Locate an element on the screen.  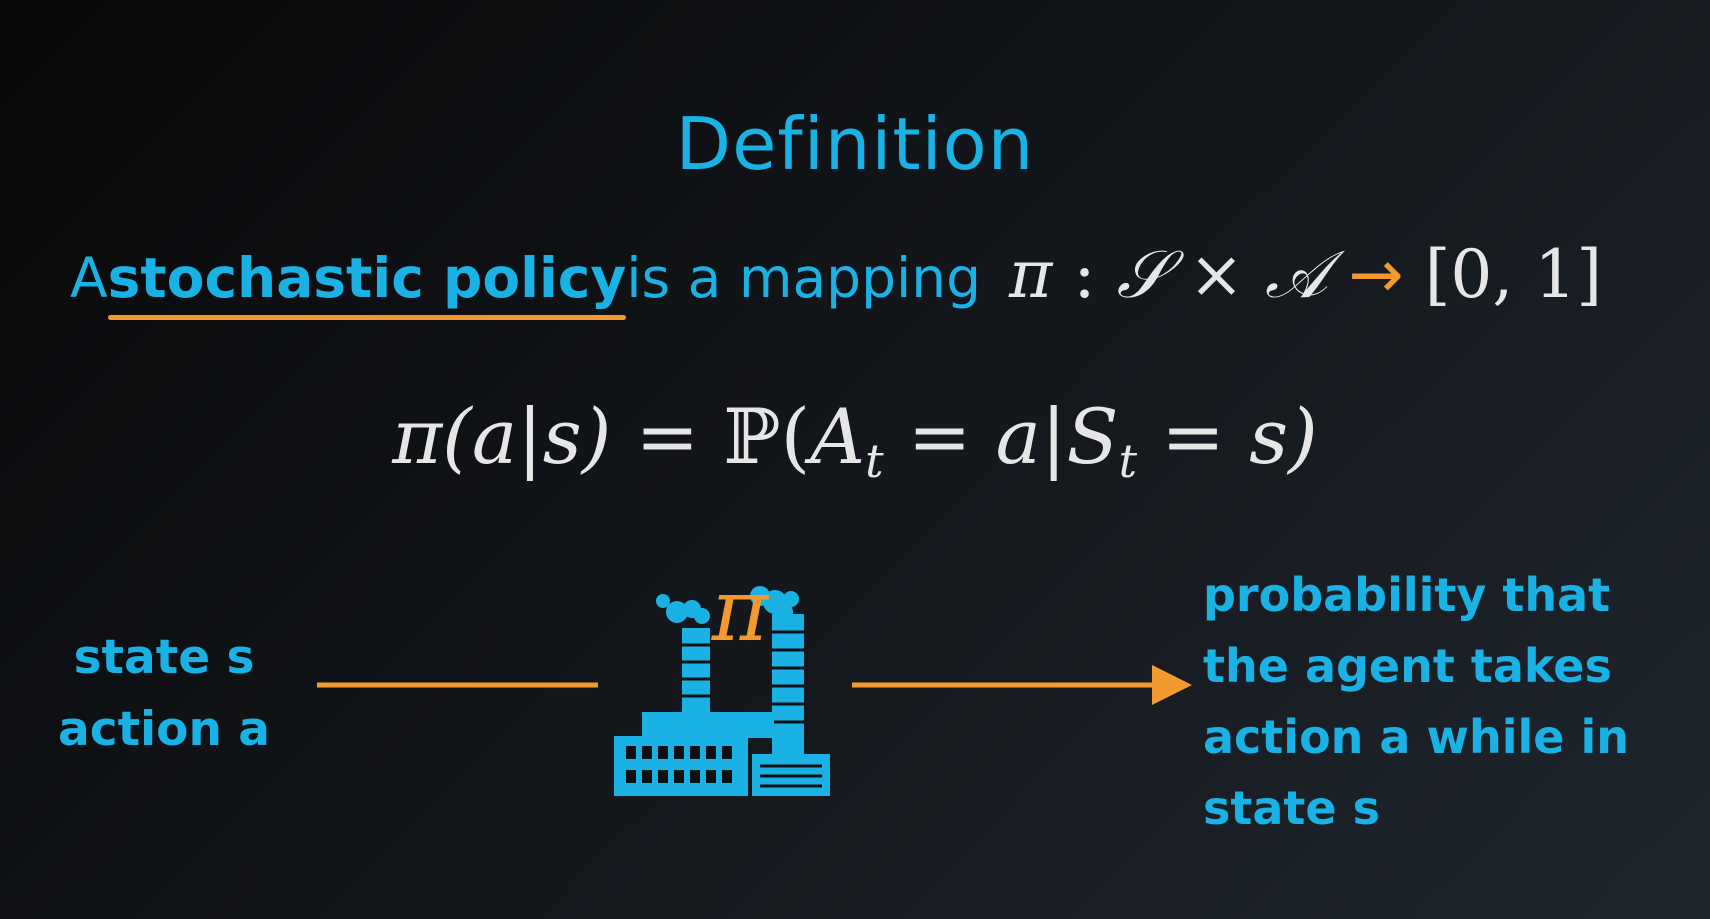
output-line-3: action a while in is located at coordinates (1416, 737).